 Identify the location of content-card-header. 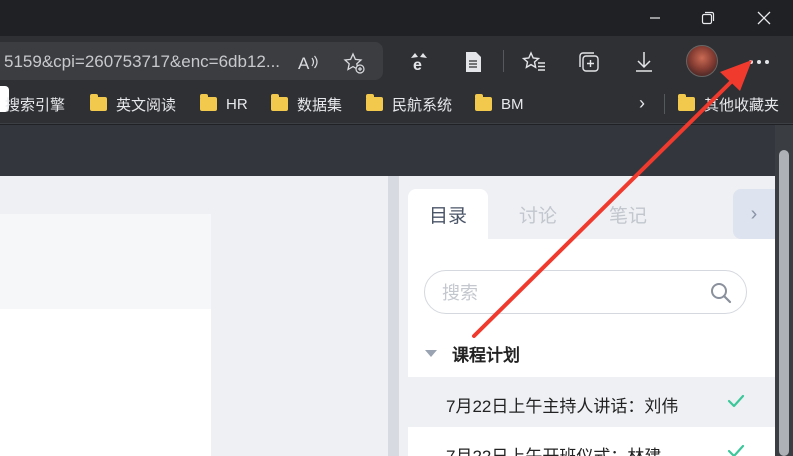
(105, 261).